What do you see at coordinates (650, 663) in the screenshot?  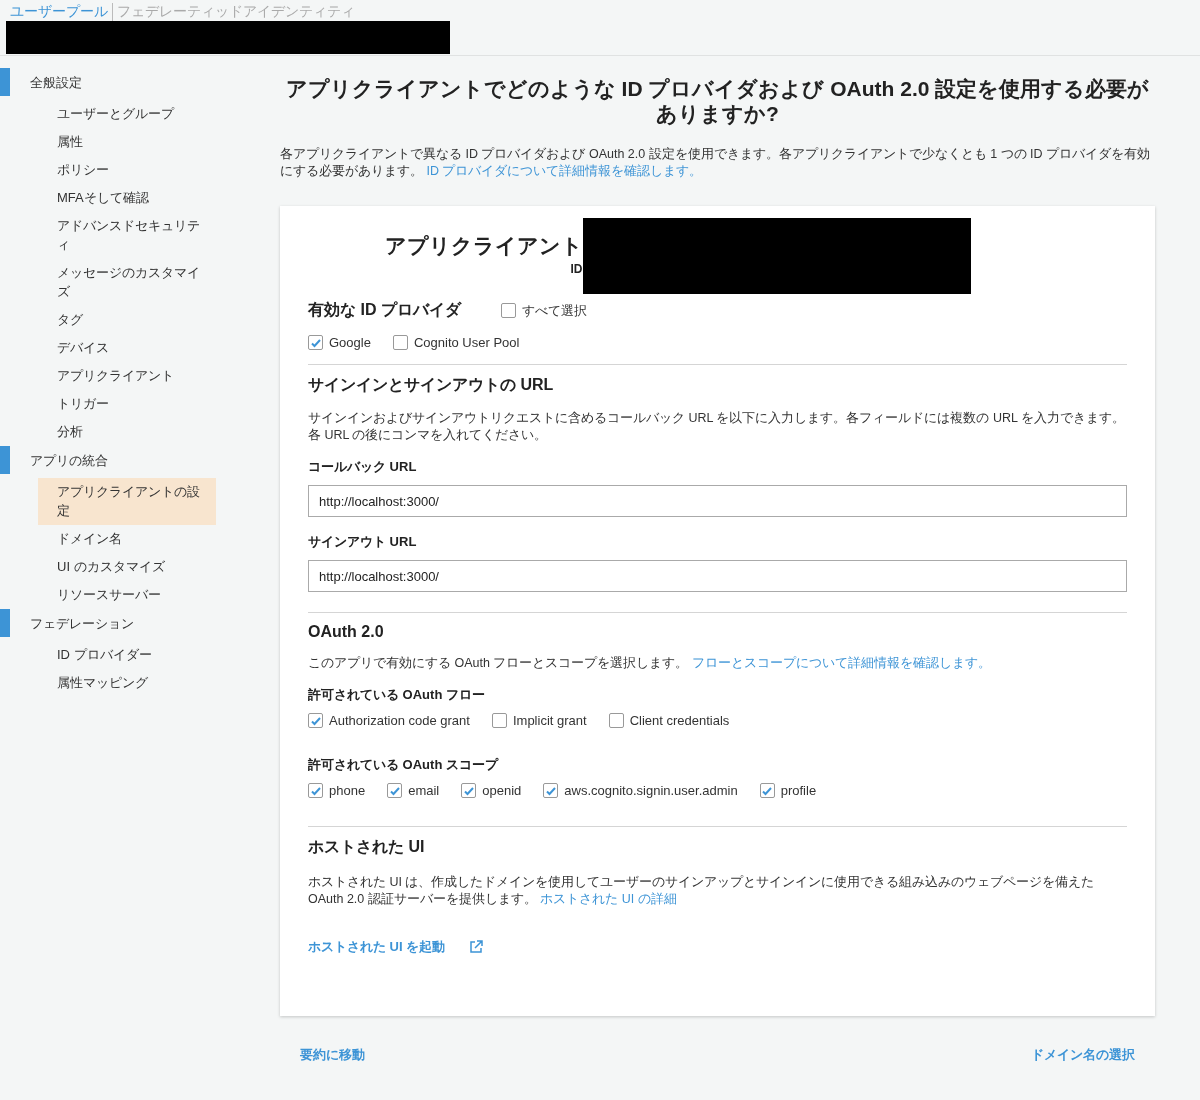 I see `section-description: このアプリで有効にする OAuth フローとスコープを選択します。 フローとスコープについて詳細情報を確認します。` at bounding box center [650, 663].